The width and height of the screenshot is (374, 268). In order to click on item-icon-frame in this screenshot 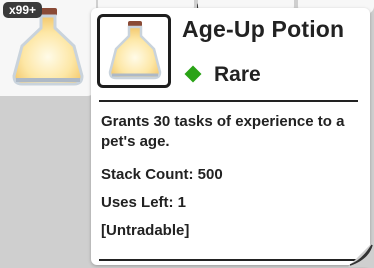, I will do `click(134, 51)`.